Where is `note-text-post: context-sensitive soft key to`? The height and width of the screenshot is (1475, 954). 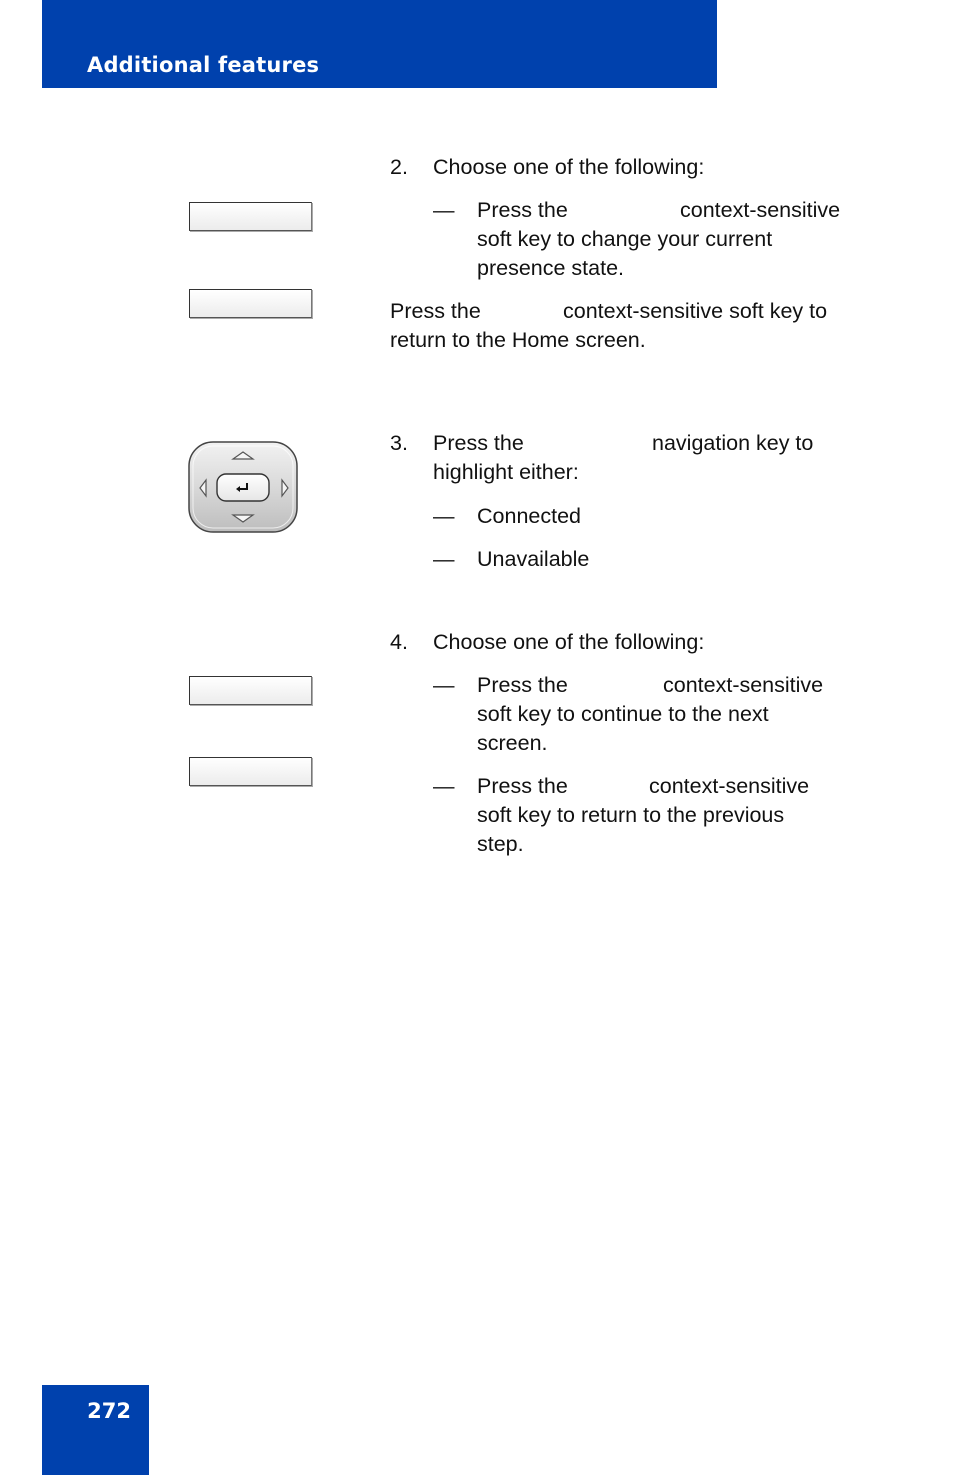 note-text-post: context-sensitive soft key to is located at coordinates (695, 311).